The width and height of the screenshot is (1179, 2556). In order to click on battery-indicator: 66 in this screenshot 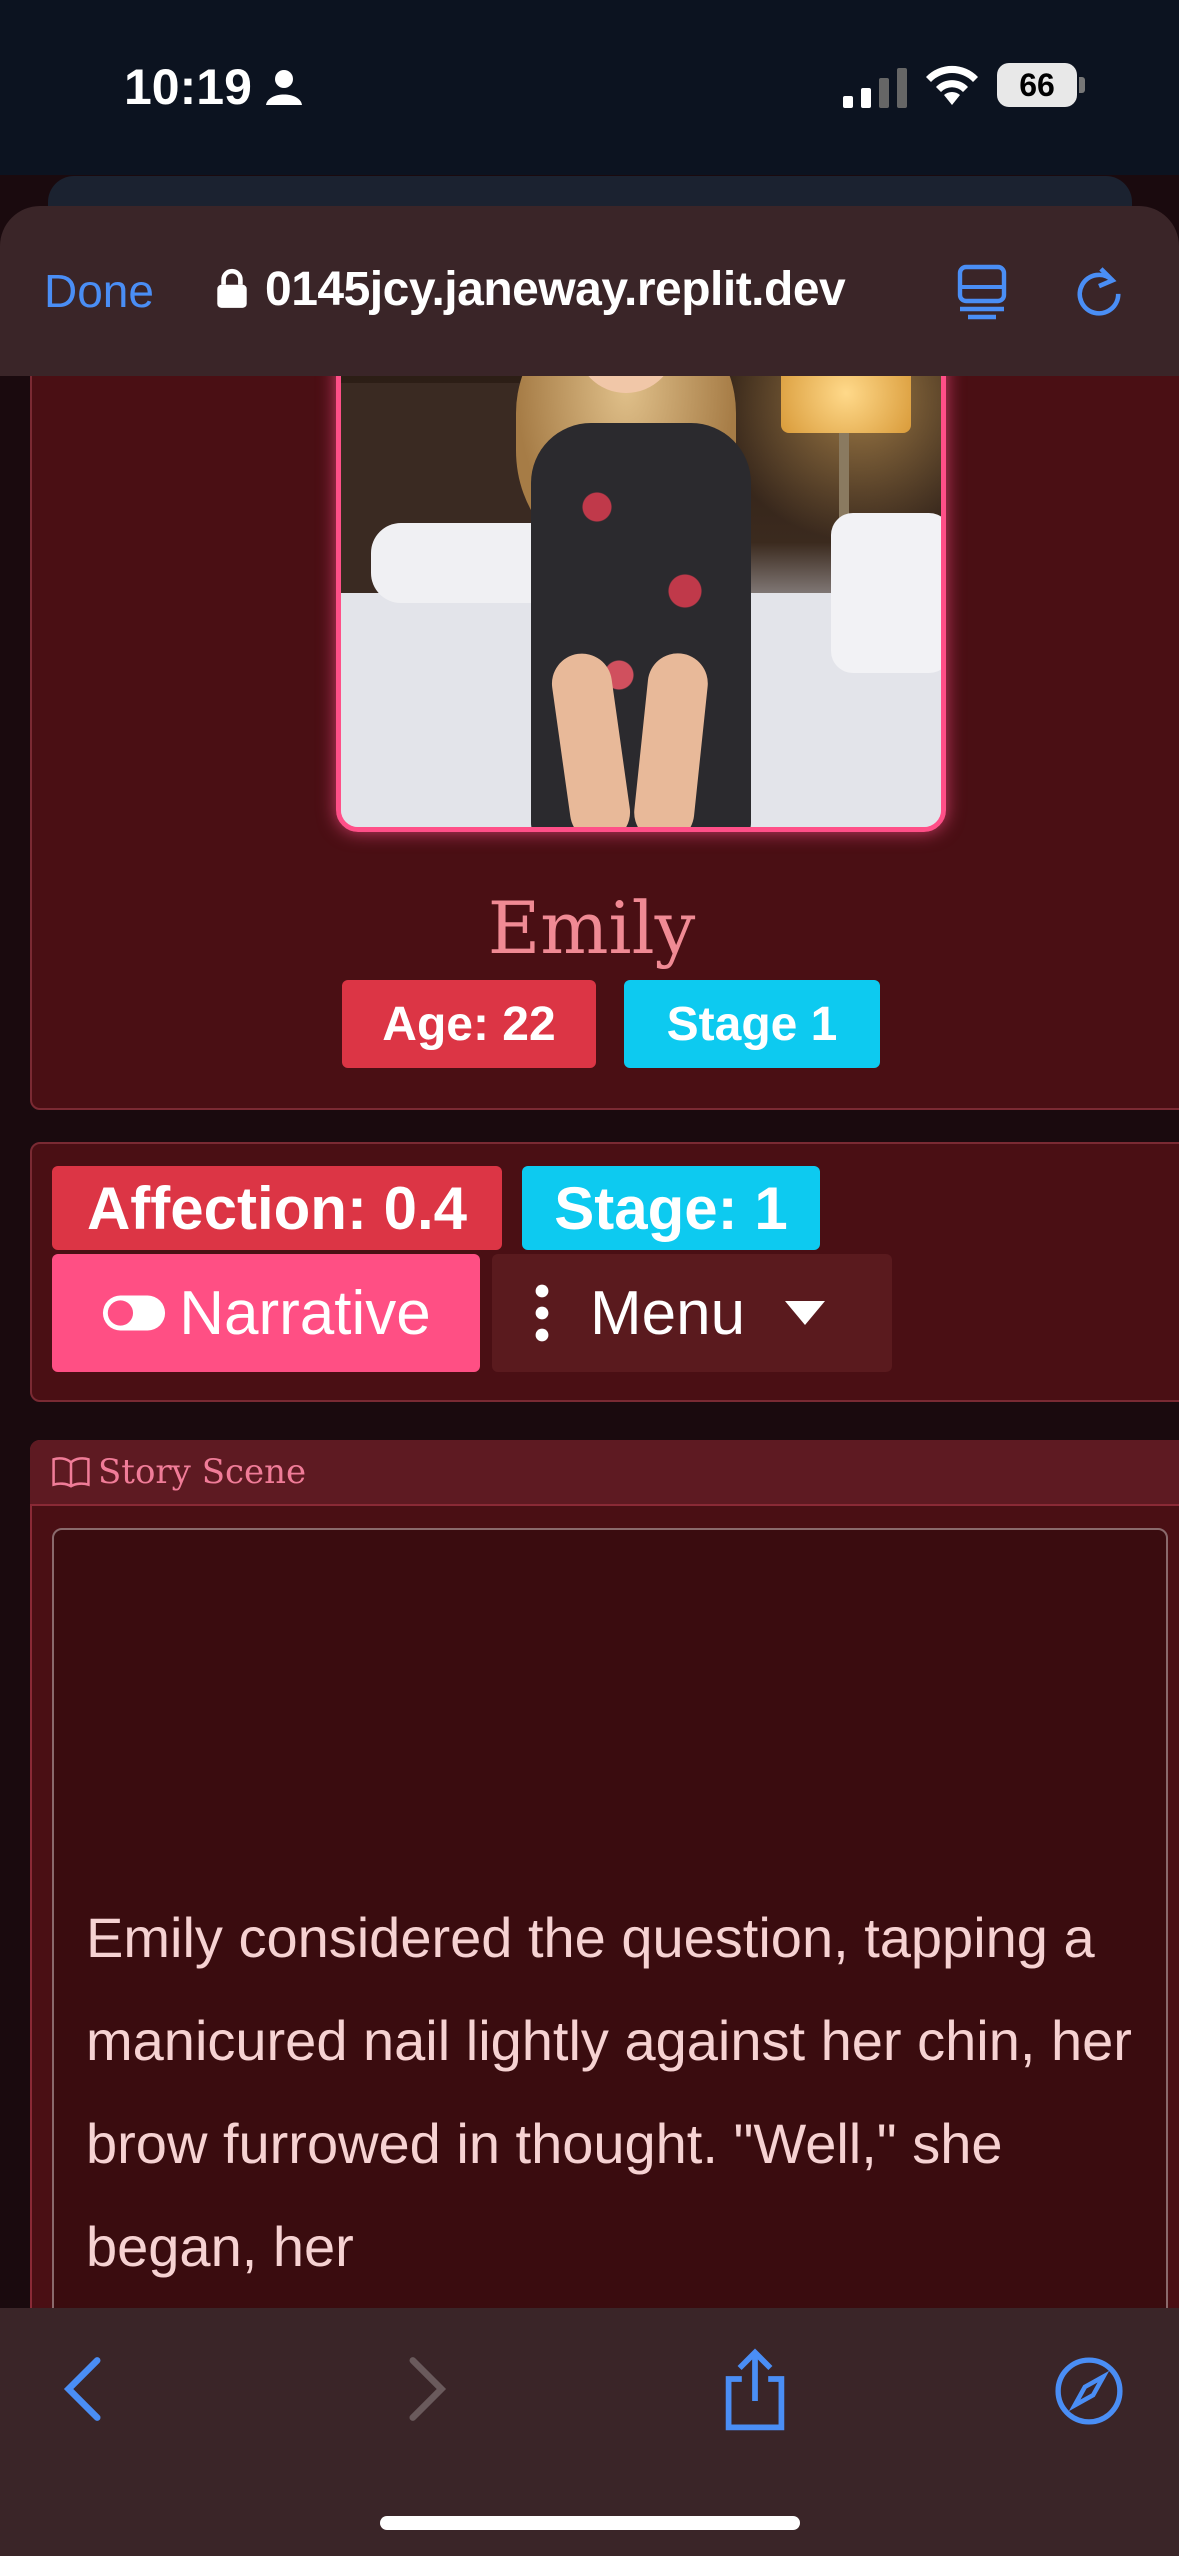, I will do `click(1037, 85)`.